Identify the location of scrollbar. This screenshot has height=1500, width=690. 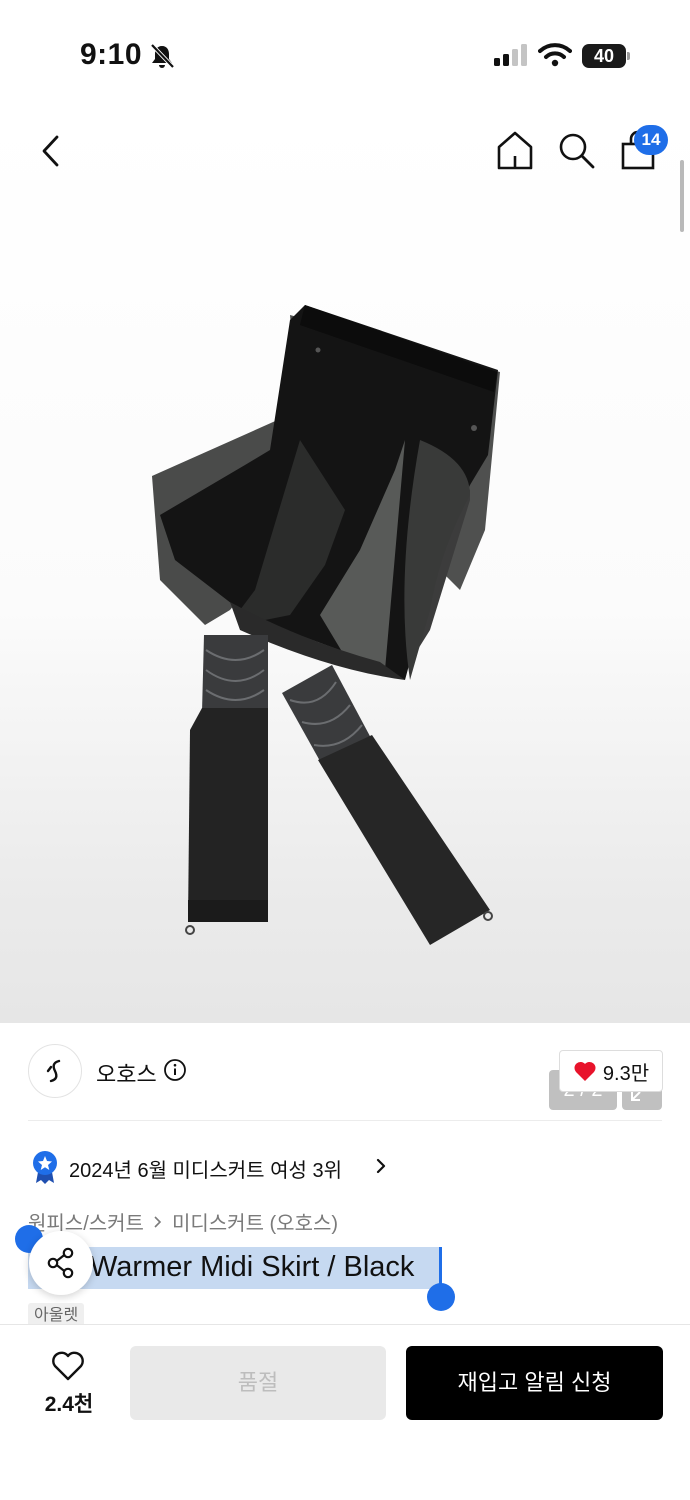
(682, 196).